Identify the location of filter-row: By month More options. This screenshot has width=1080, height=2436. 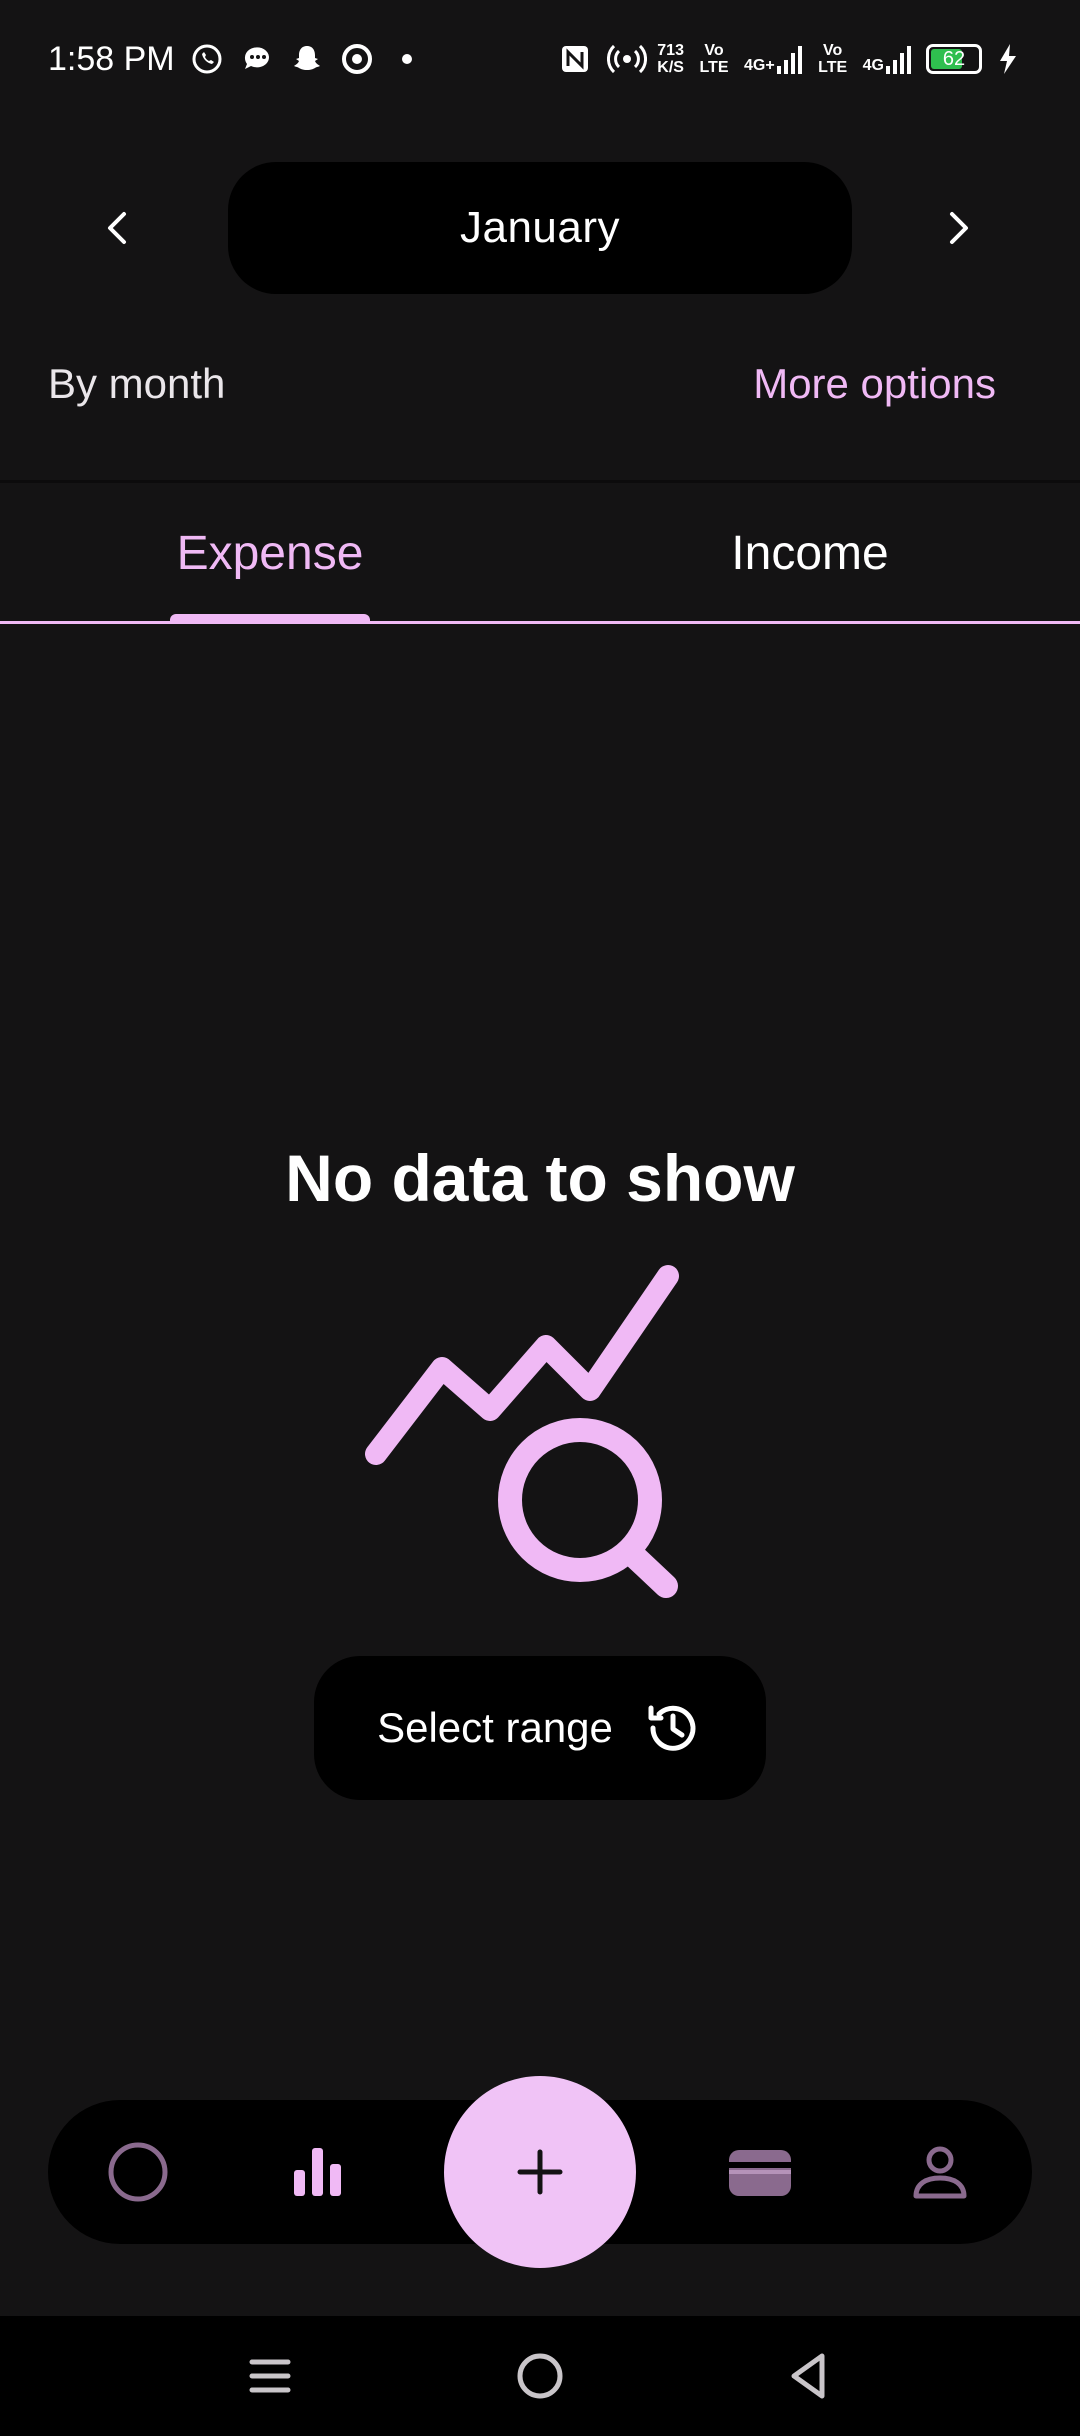
(540, 385).